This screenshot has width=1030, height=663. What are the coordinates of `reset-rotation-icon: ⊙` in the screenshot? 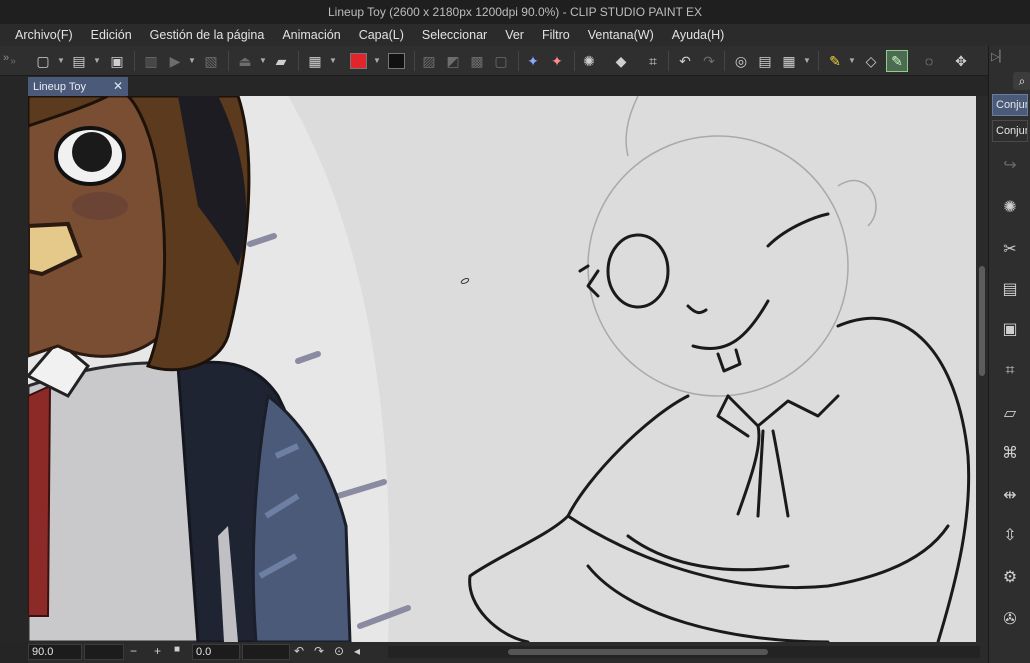 It's located at (339, 651).